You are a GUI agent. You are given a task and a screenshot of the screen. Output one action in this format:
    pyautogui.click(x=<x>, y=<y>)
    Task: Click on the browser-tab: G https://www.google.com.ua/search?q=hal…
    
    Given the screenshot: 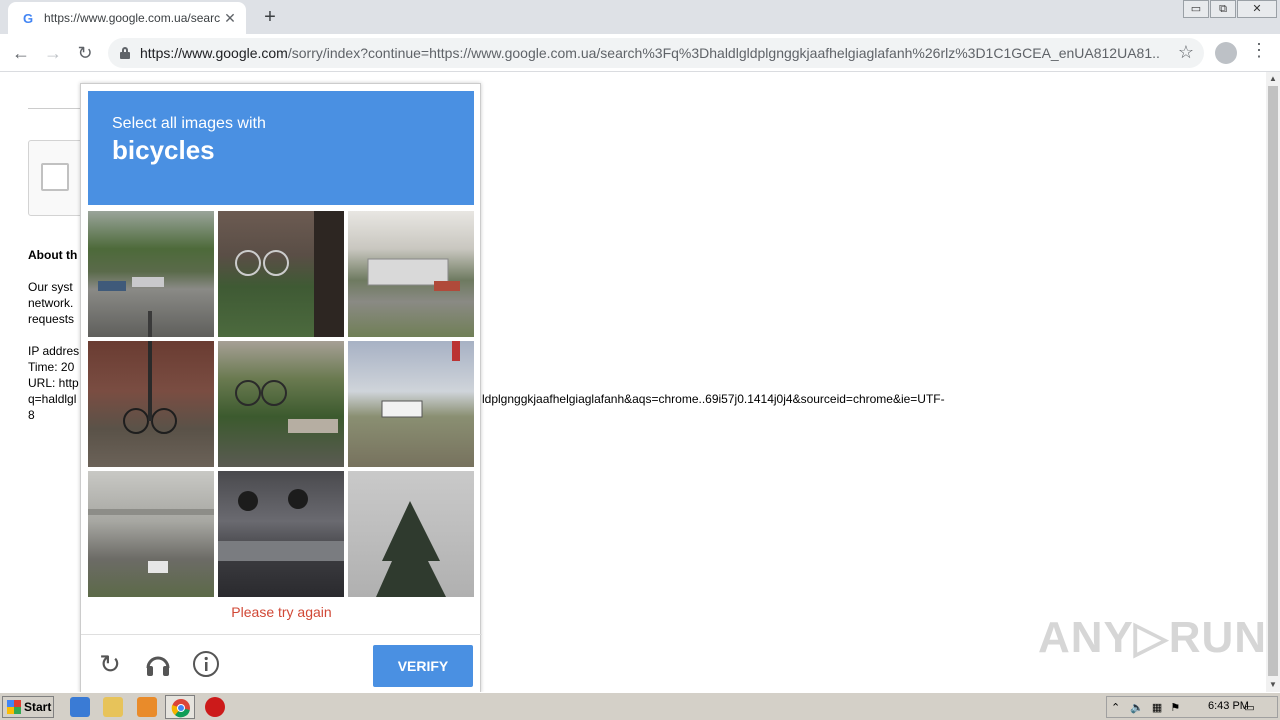 What is the action you would take?
    pyautogui.click(x=127, y=18)
    